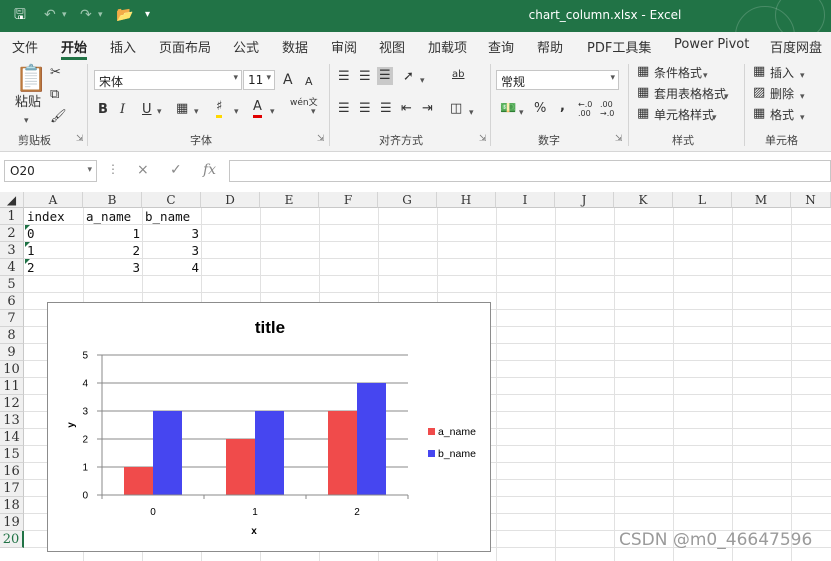  What do you see at coordinates (288, 80) in the screenshot?
I see `grow-font-button: A` at bounding box center [288, 80].